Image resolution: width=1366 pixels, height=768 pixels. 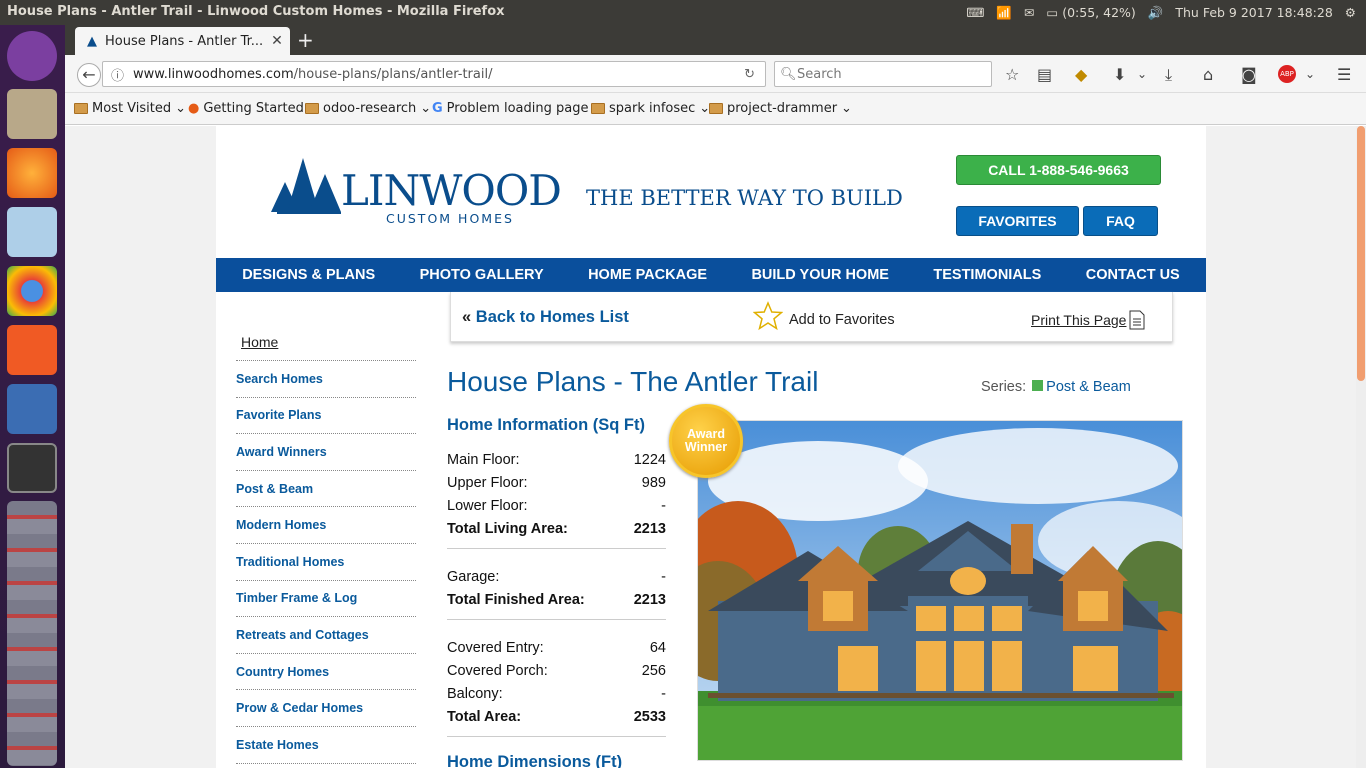 What do you see at coordinates (326, 452) in the screenshot?
I see `sidebar-item-award-winners: Award Winners` at bounding box center [326, 452].